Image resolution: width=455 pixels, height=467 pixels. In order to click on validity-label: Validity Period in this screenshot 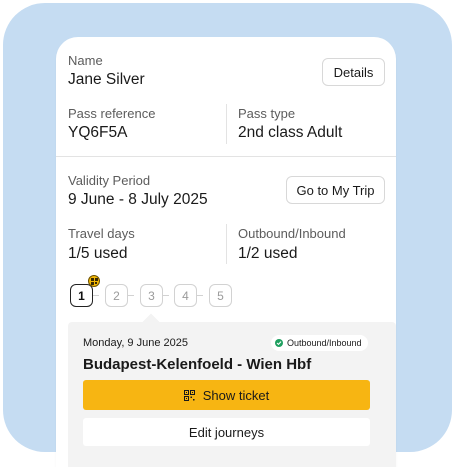, I will do `click(109, 180)`.